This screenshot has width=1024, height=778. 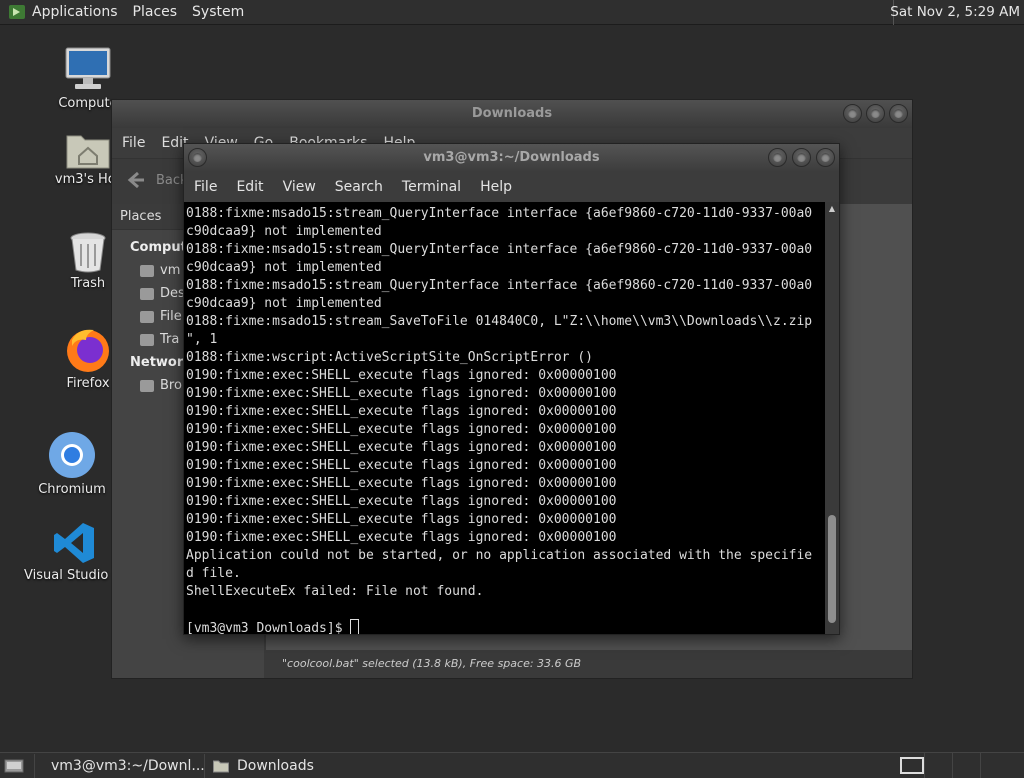 What do you see at coordinates (431, 187) in the screenshot?
I see `menu-terminal: Terminal` at bounding box center [431, 187].